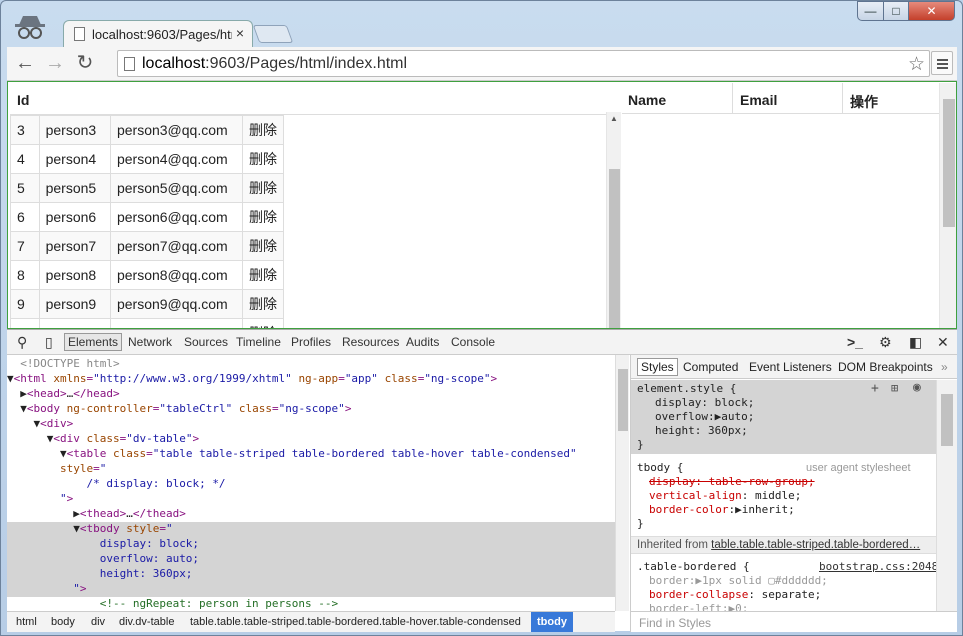  I want to click on find-in-styles-input: Find in Styles, so click(793, 621).